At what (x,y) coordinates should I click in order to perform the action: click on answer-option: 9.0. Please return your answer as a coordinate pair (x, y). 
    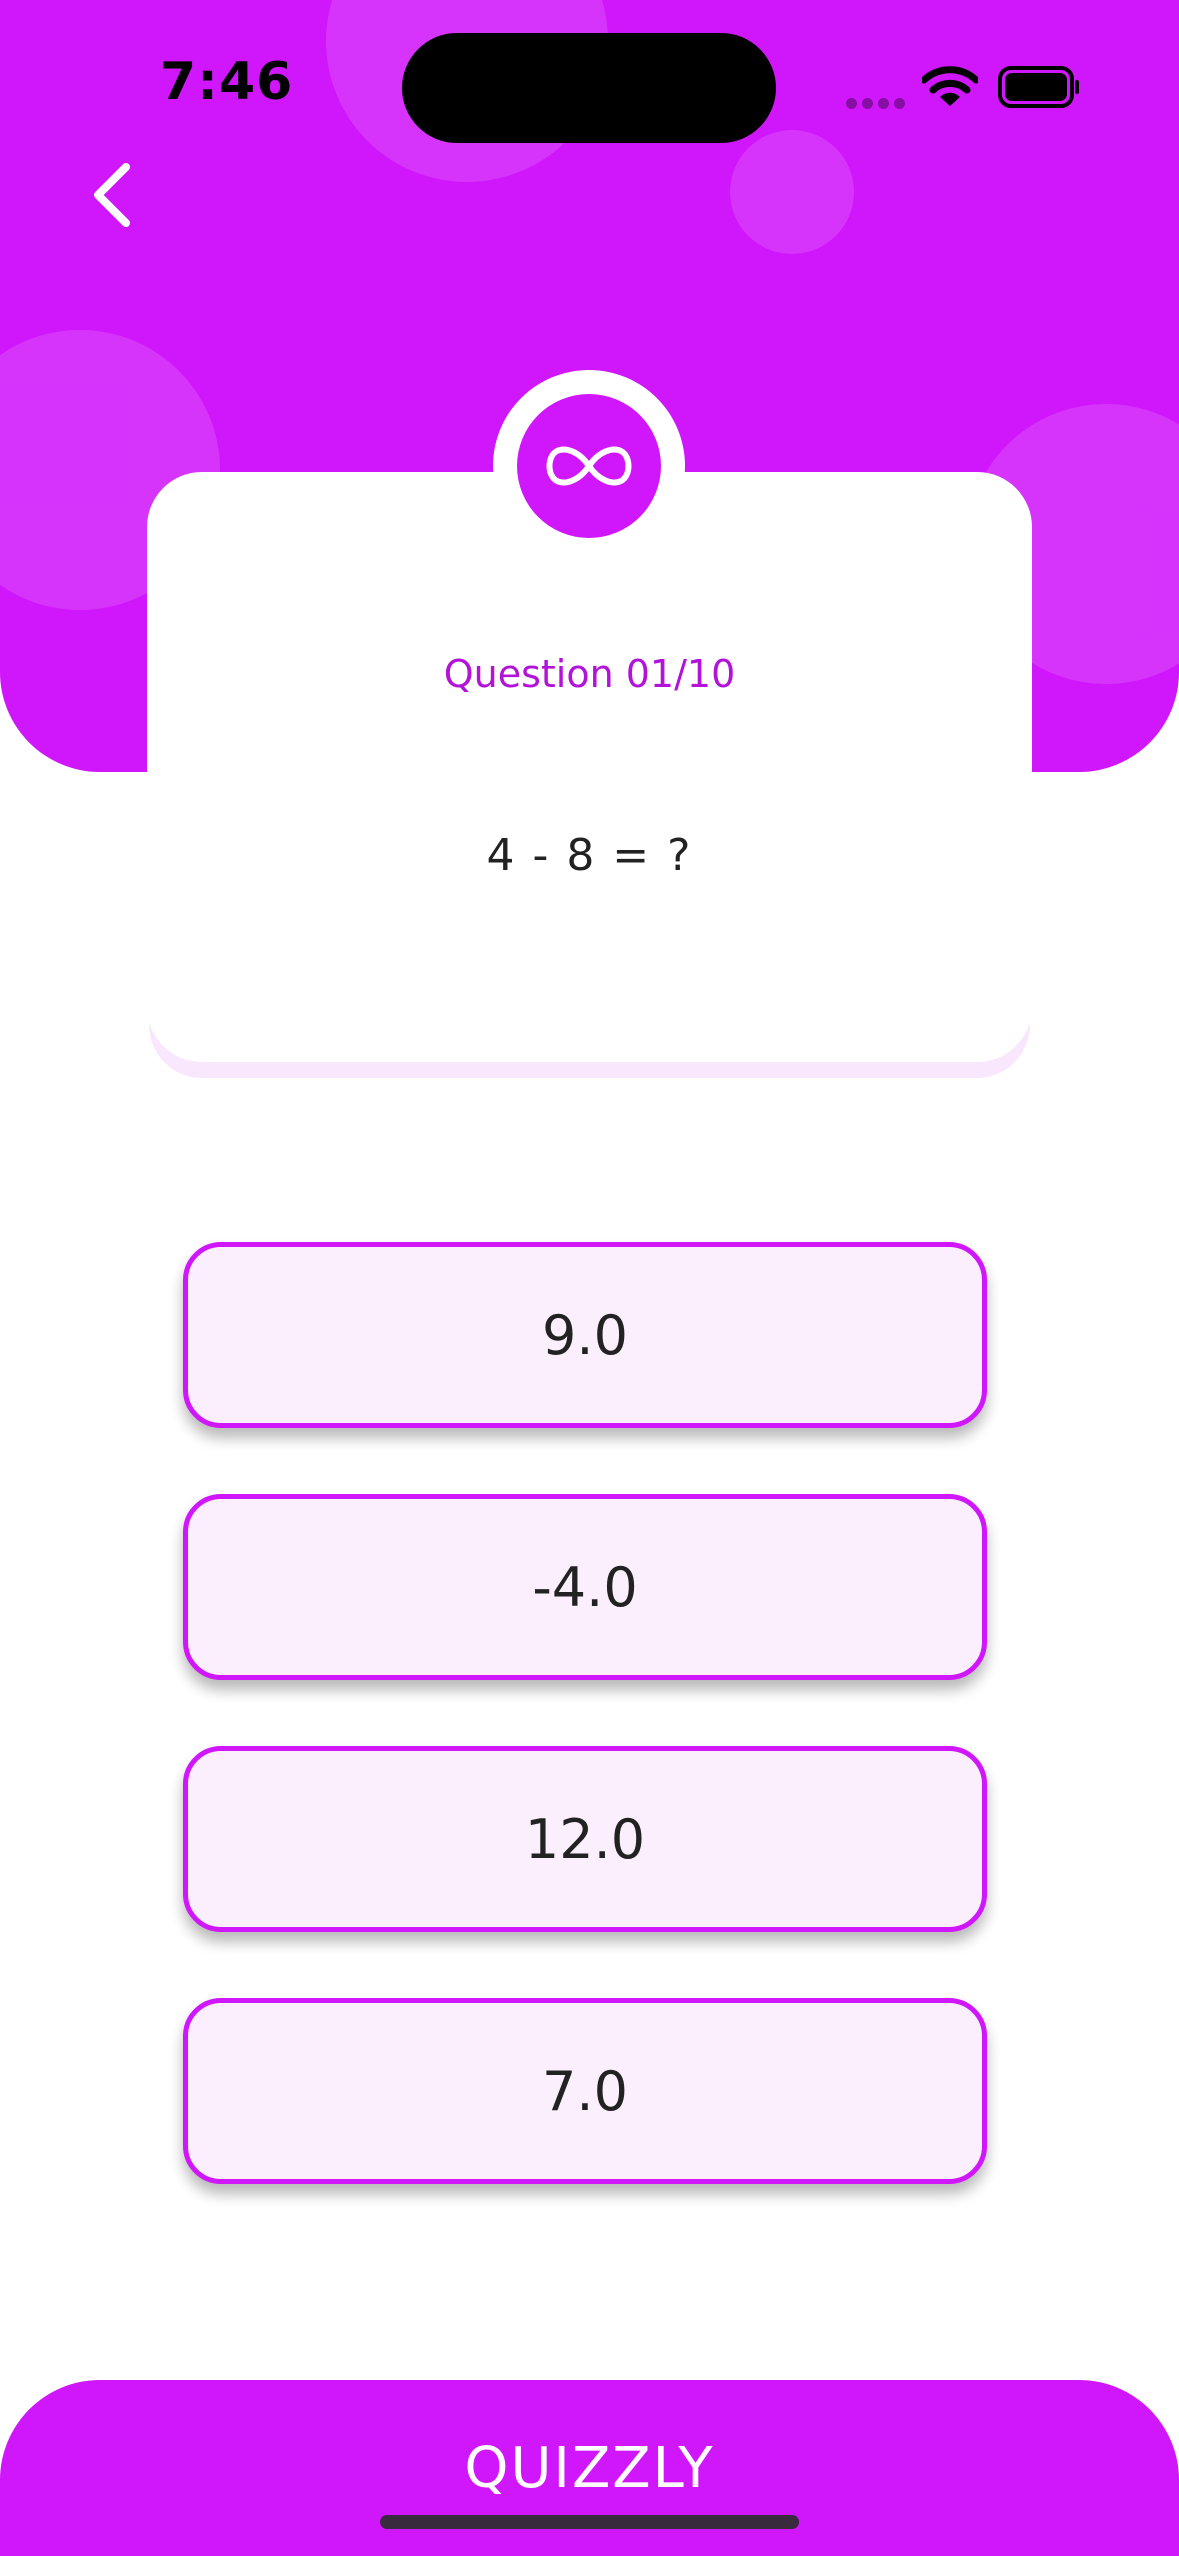
    Looking at the image, I should click on (585, 1335).